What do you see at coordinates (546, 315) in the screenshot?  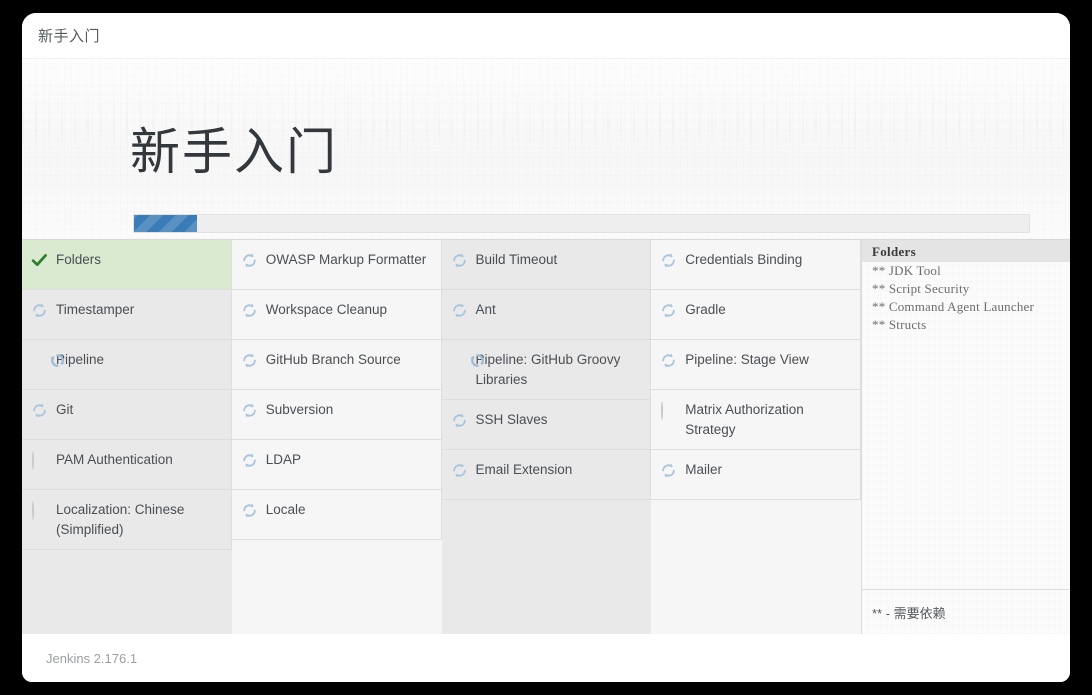 I see `plugin-cell: Ant` at bounding box center [546, 315].